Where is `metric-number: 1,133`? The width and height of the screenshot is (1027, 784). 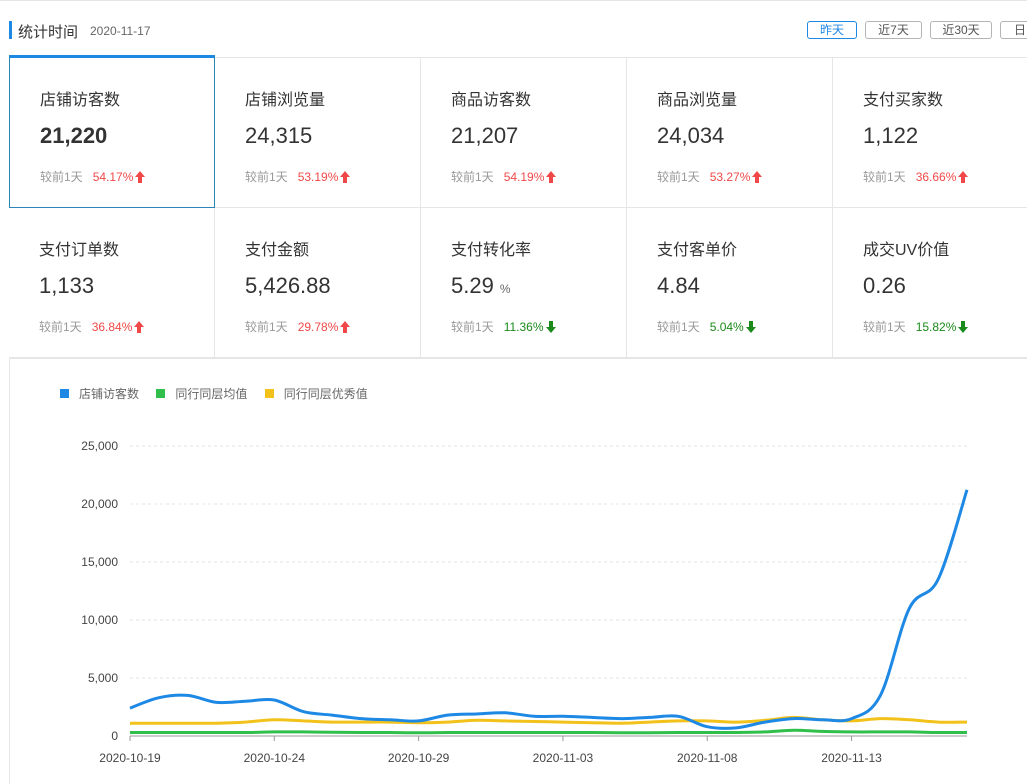
metric-number: 1,133 is located at coordinates (67, 285).